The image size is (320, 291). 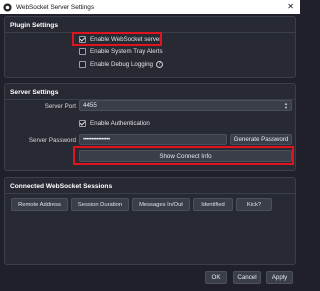 I want to click on title-bar: WebSocket Server Settings ✕, so click(x=150, y=7).